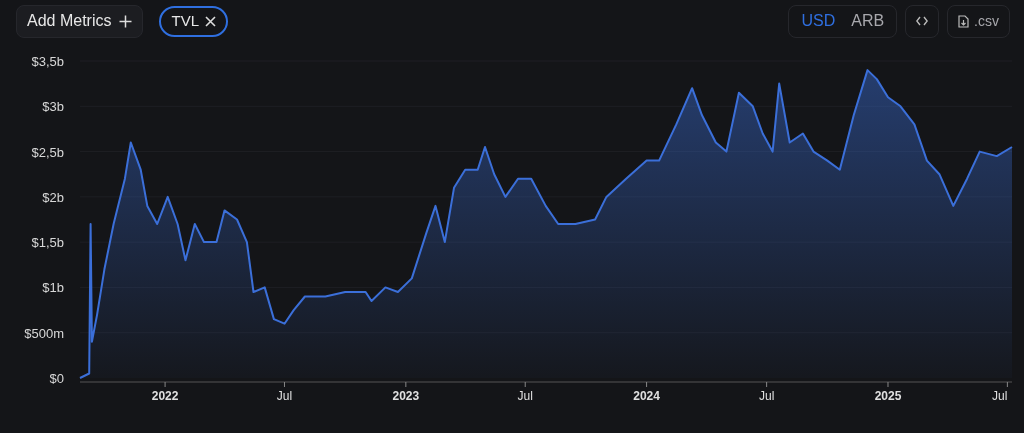 Image resolution: width=1024 pixels, height=433 pixels. Describe the element at coordinates (47, 243) in the screenshot. I see `y-axis-label: $1,5b` at that location.